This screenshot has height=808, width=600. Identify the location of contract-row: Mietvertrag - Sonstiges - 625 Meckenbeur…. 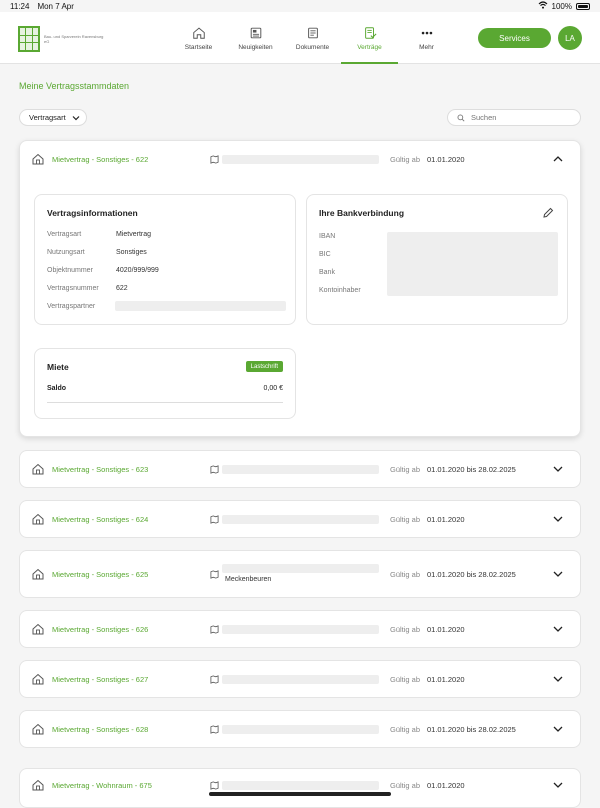
(300, 574).